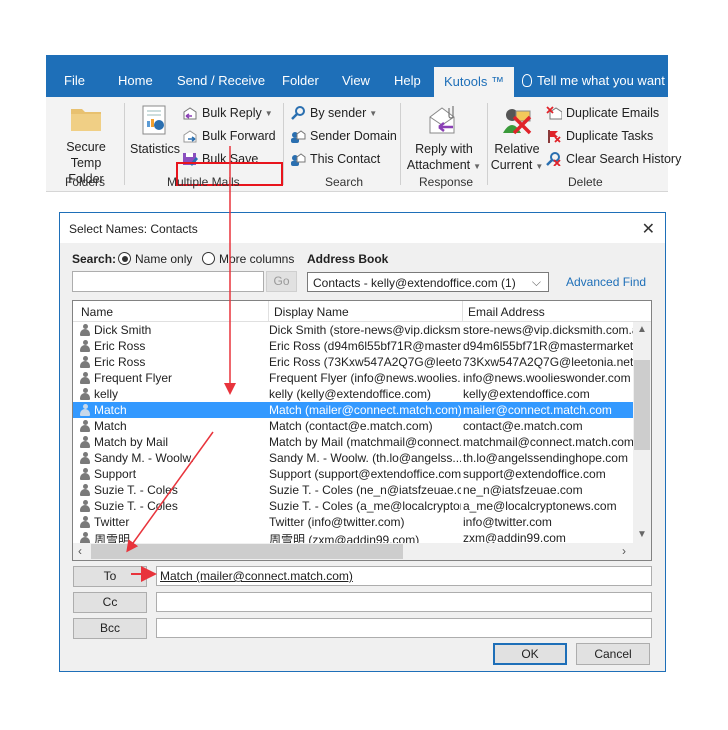  I want to click on statistics-label: Statistics, so click(155, 149).